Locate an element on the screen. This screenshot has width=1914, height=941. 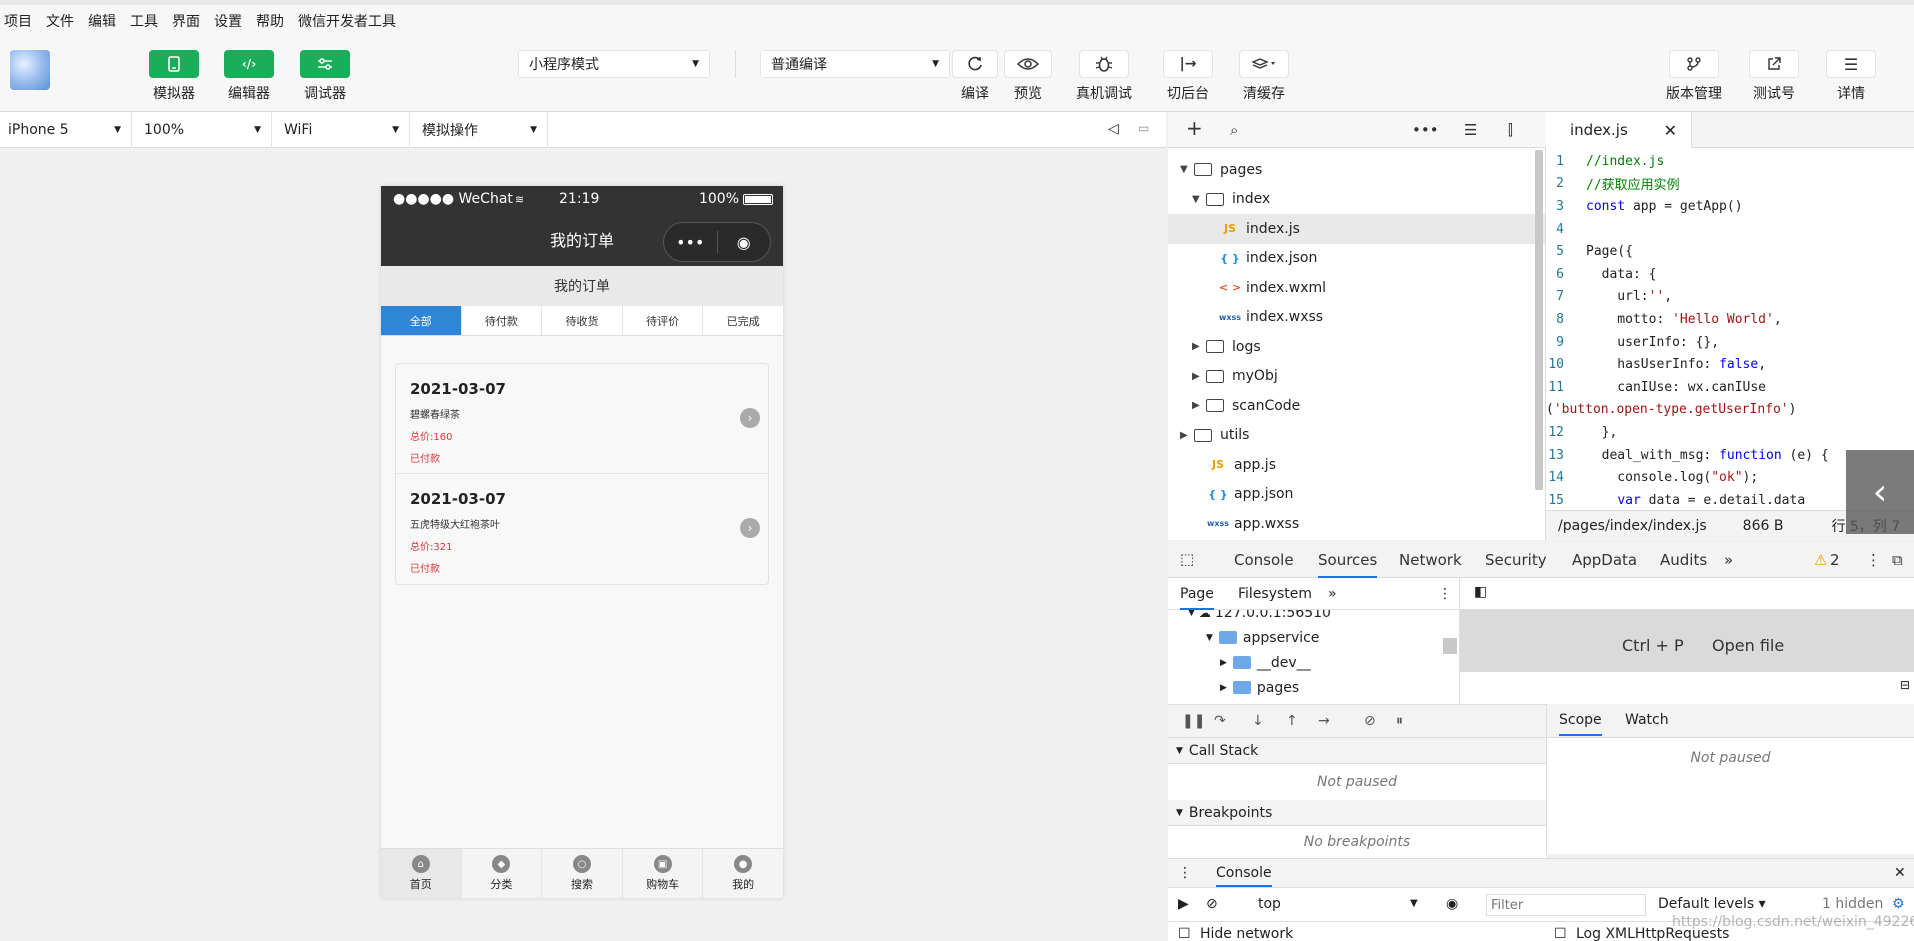
tab-pending-receipt: 待收货 is located at coordinates (582, 320).